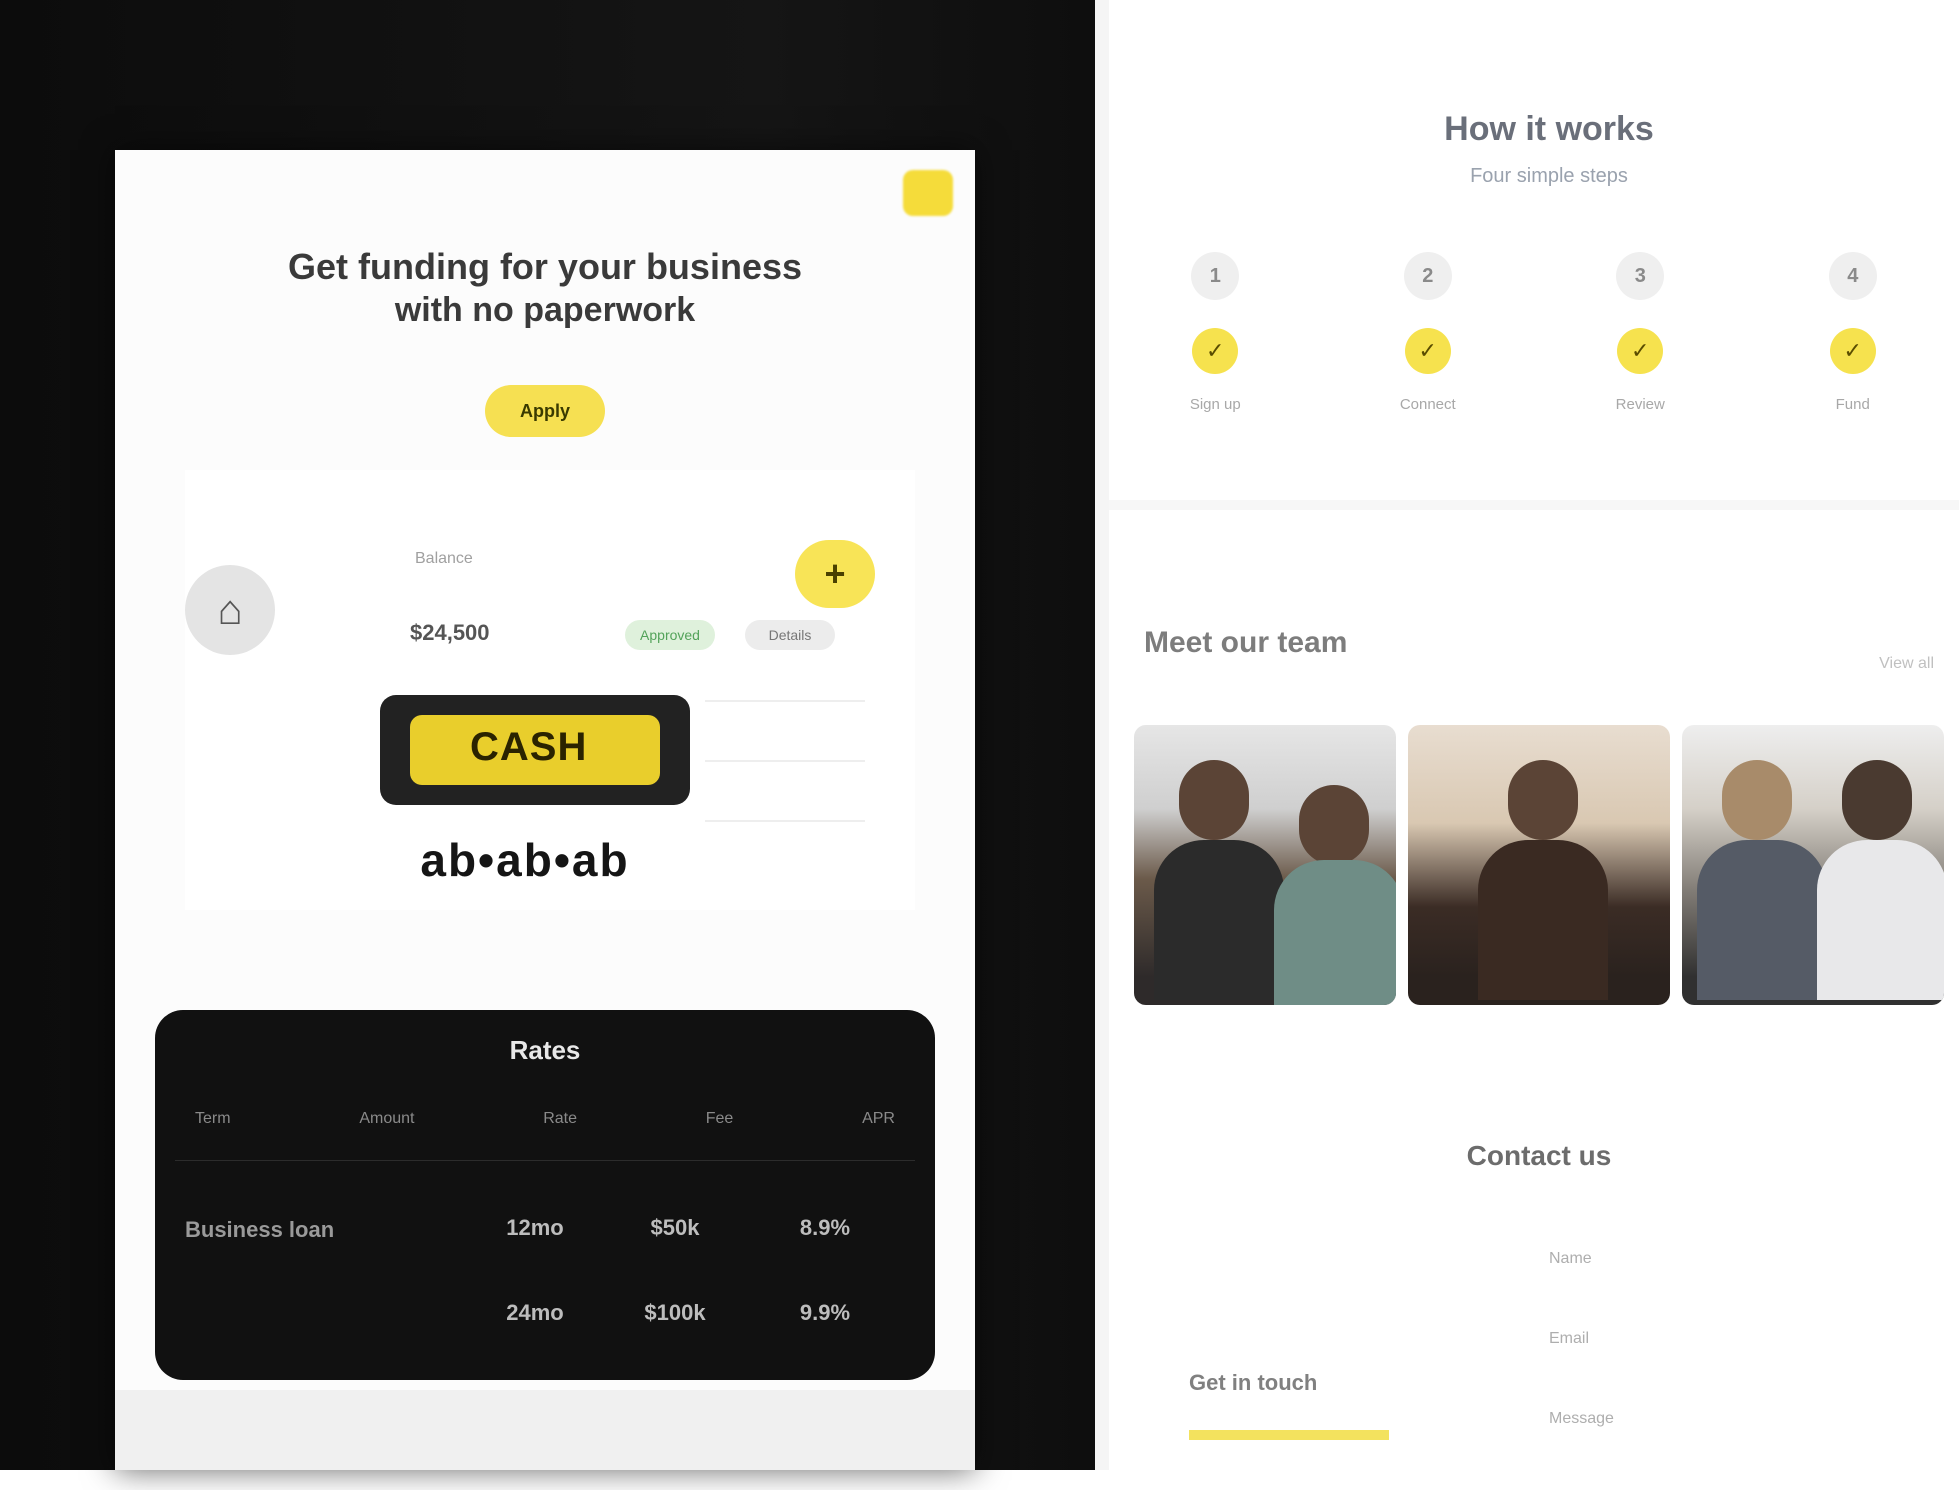  I want to click on table-cell: 9.9%, so click(825, 1312).